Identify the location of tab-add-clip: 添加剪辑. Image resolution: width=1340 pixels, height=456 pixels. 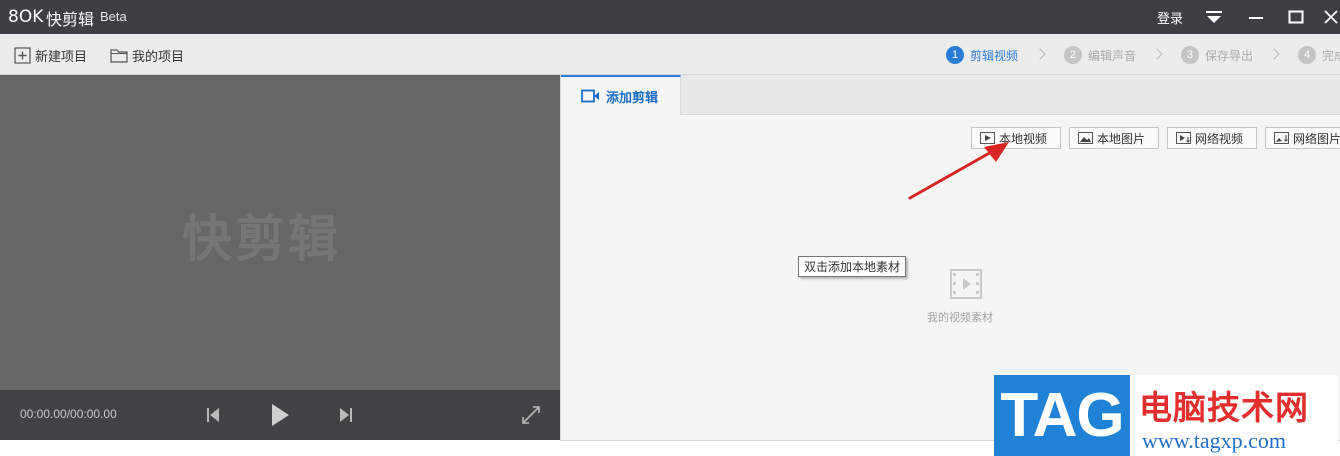
(621, 95).